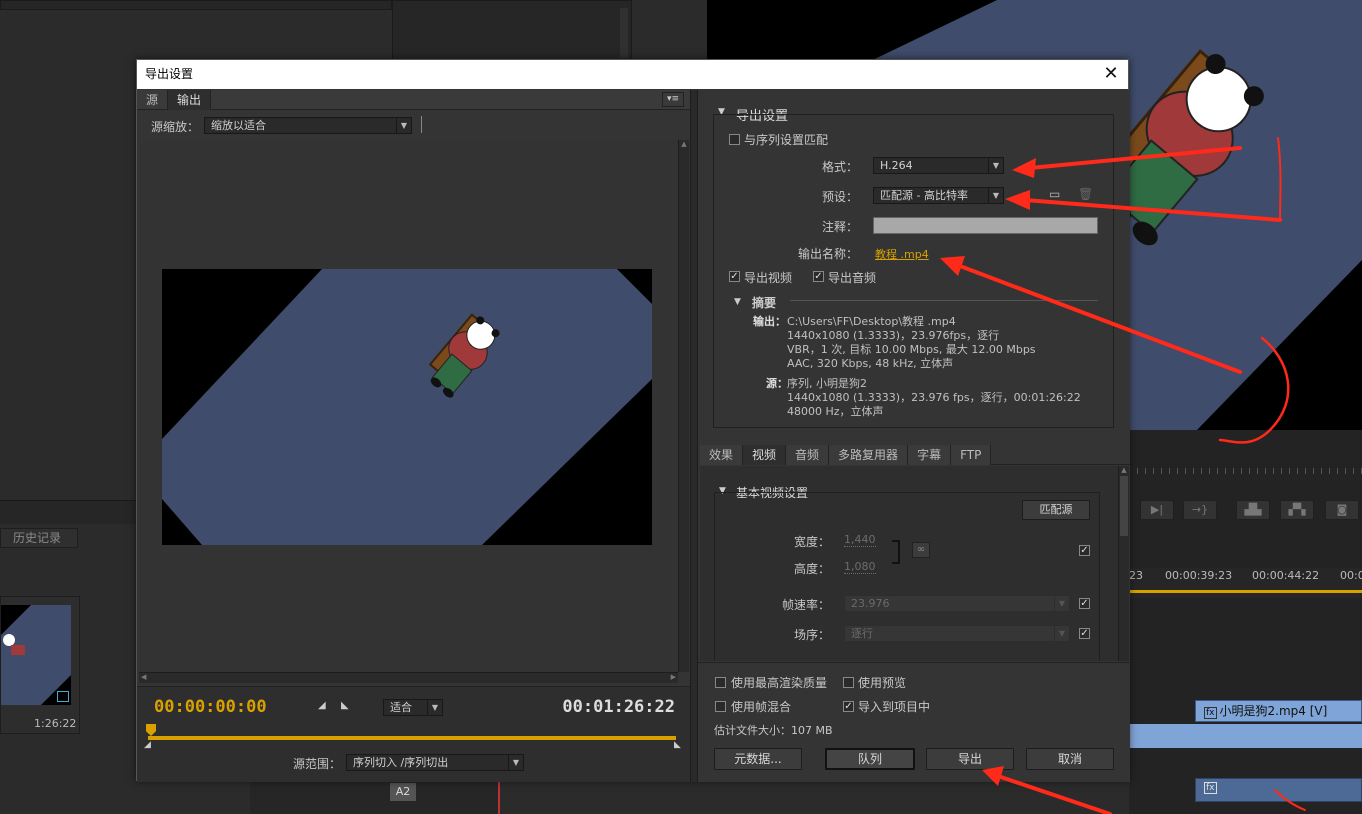  I want to click on tab-video: 视频, so click(765, 455).